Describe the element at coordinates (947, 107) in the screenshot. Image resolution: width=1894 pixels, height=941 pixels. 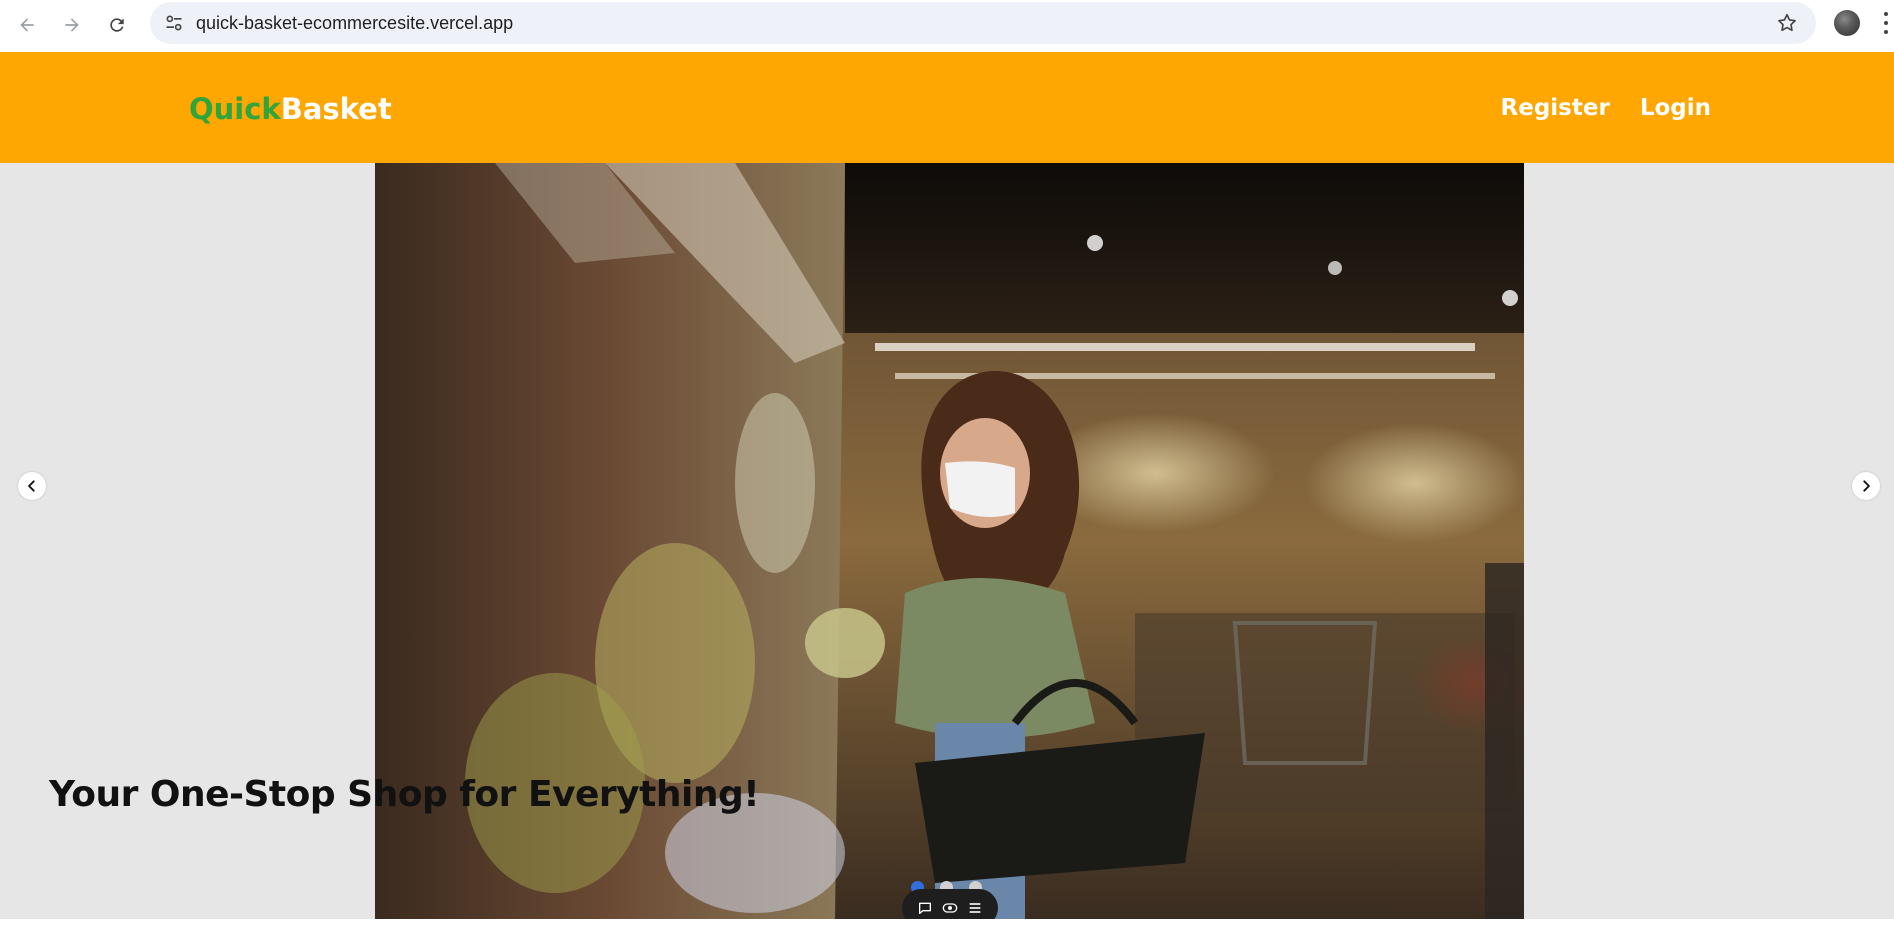
I see `site-header: QuickBasket Register Login` at that location.